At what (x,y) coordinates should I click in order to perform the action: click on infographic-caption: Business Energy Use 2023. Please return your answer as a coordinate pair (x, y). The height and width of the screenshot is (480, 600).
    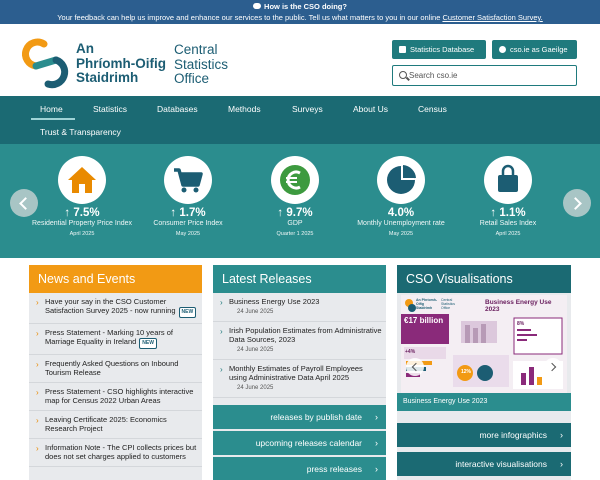
    Looking at the image, I should click on (484, 402).